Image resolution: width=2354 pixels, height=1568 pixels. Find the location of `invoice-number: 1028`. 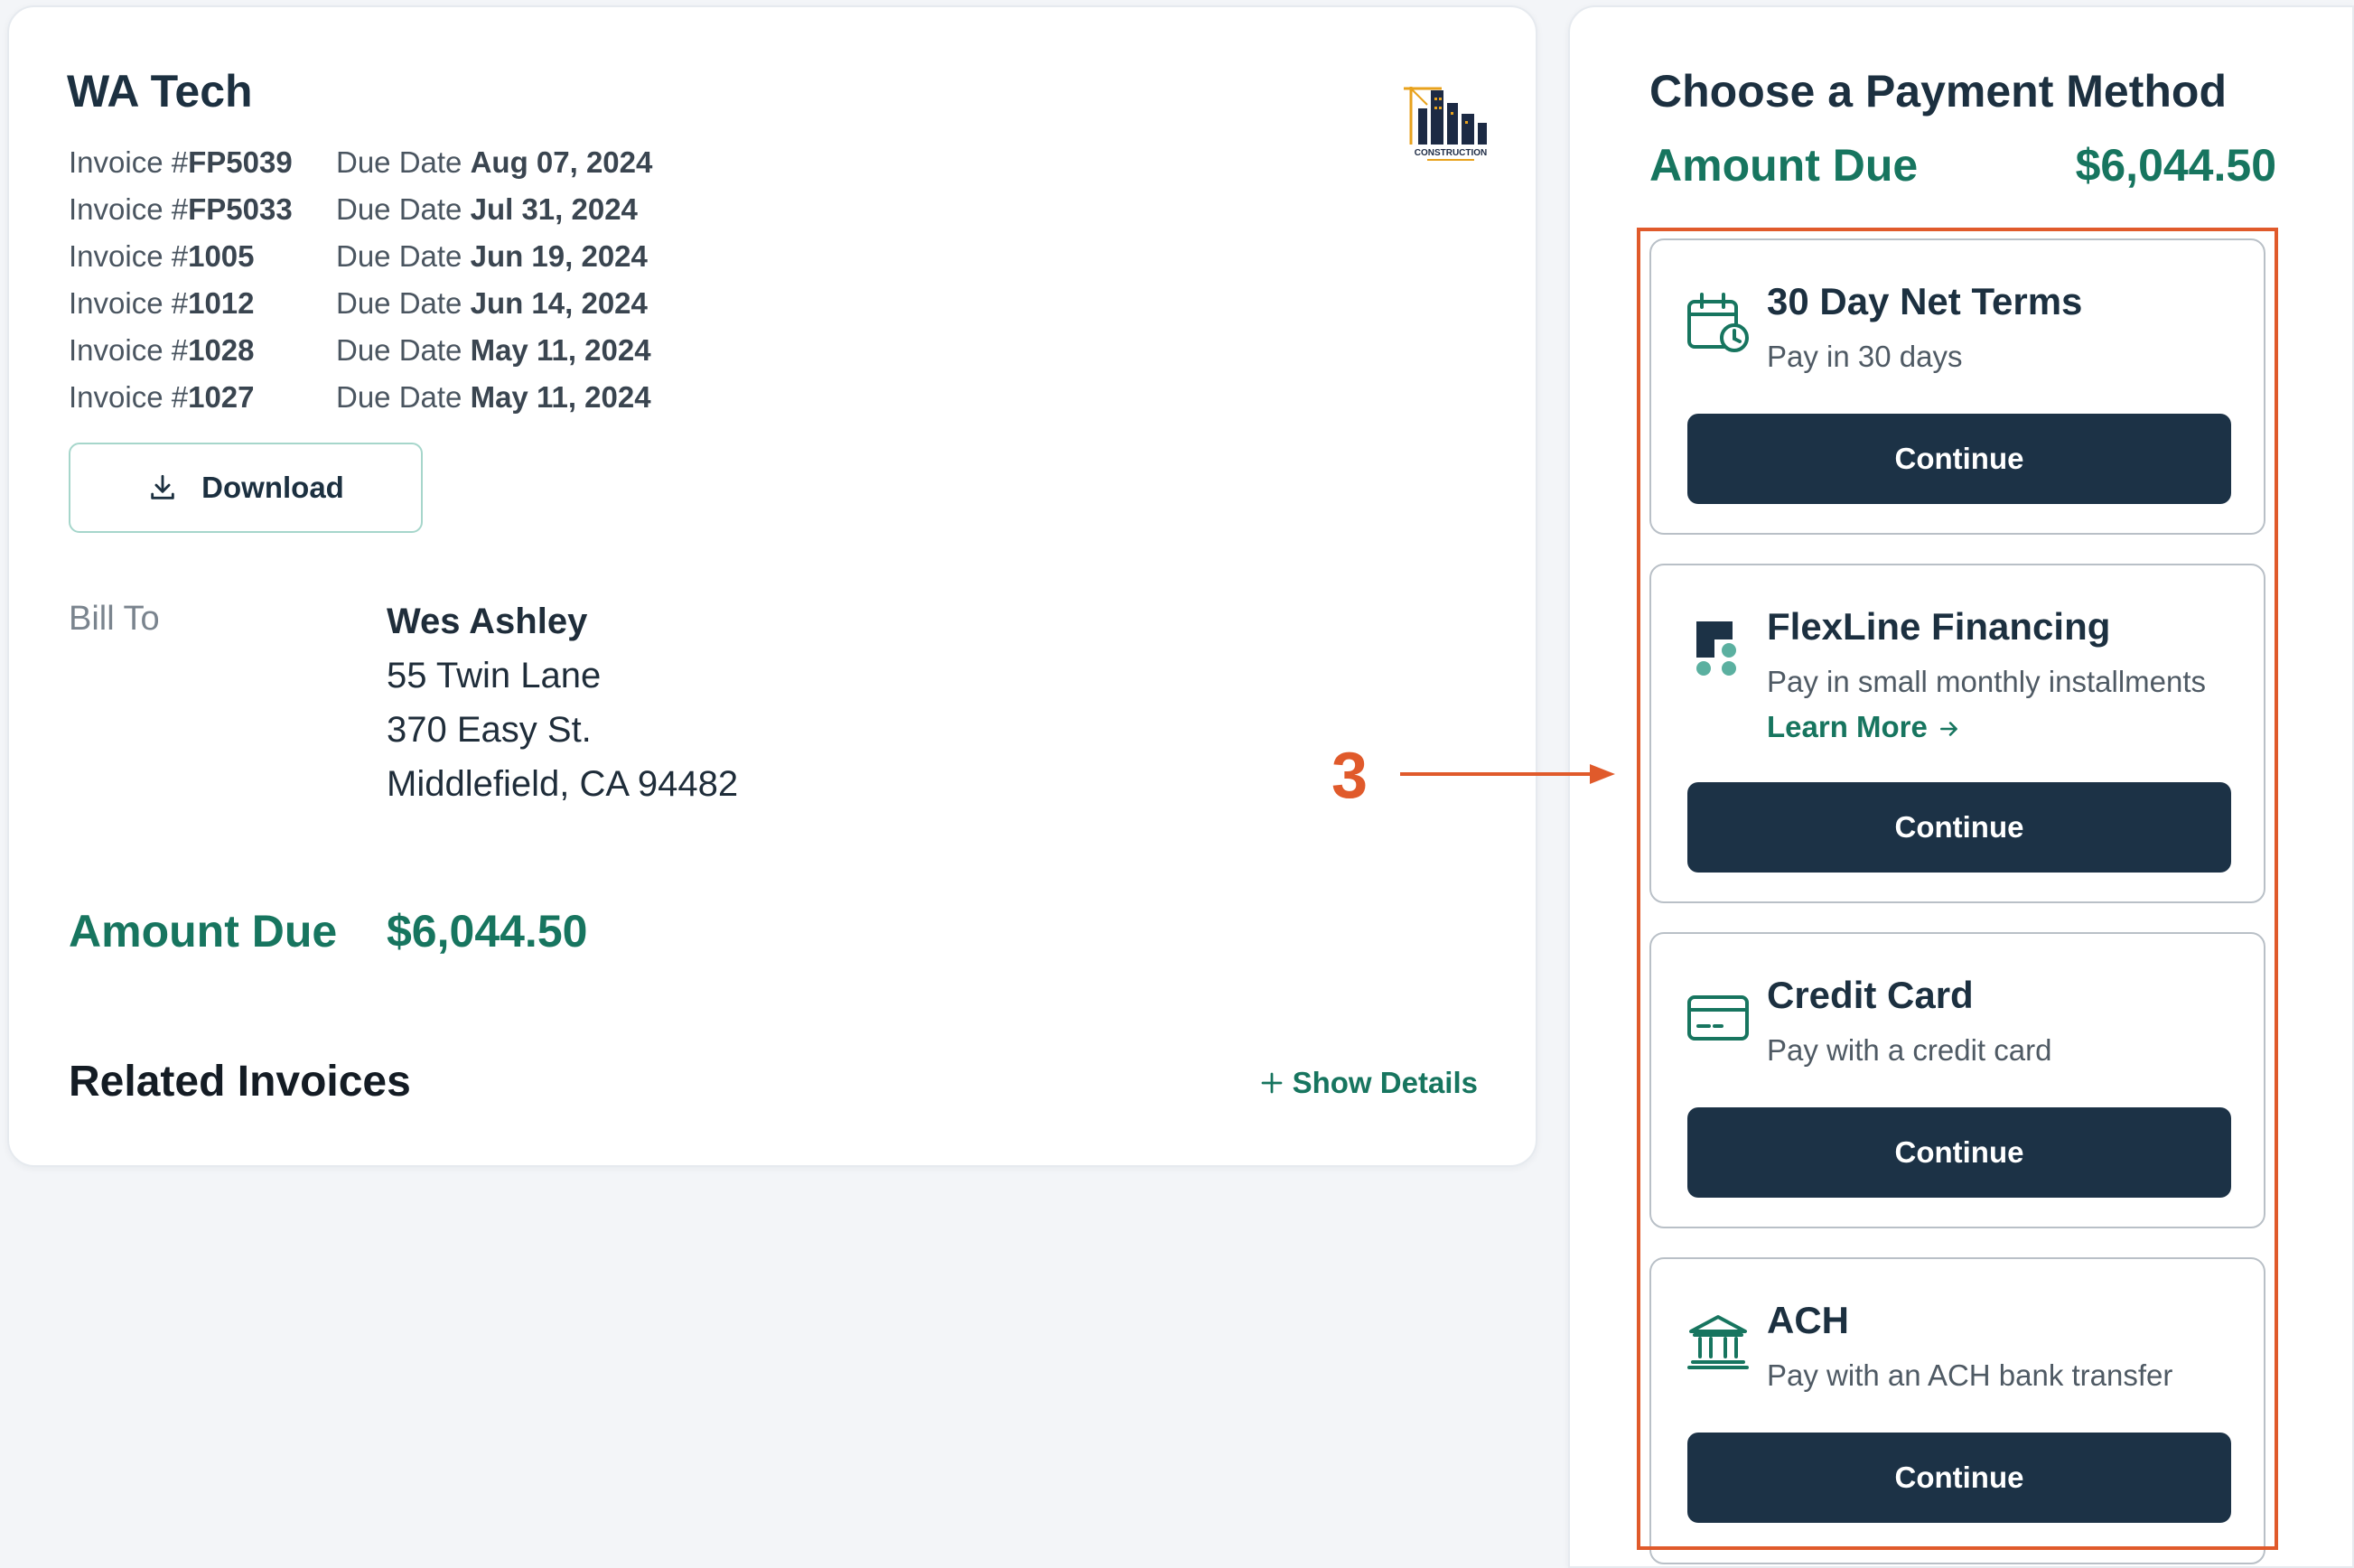

invoice-number: 1028 is located at coordinates (221, 350).